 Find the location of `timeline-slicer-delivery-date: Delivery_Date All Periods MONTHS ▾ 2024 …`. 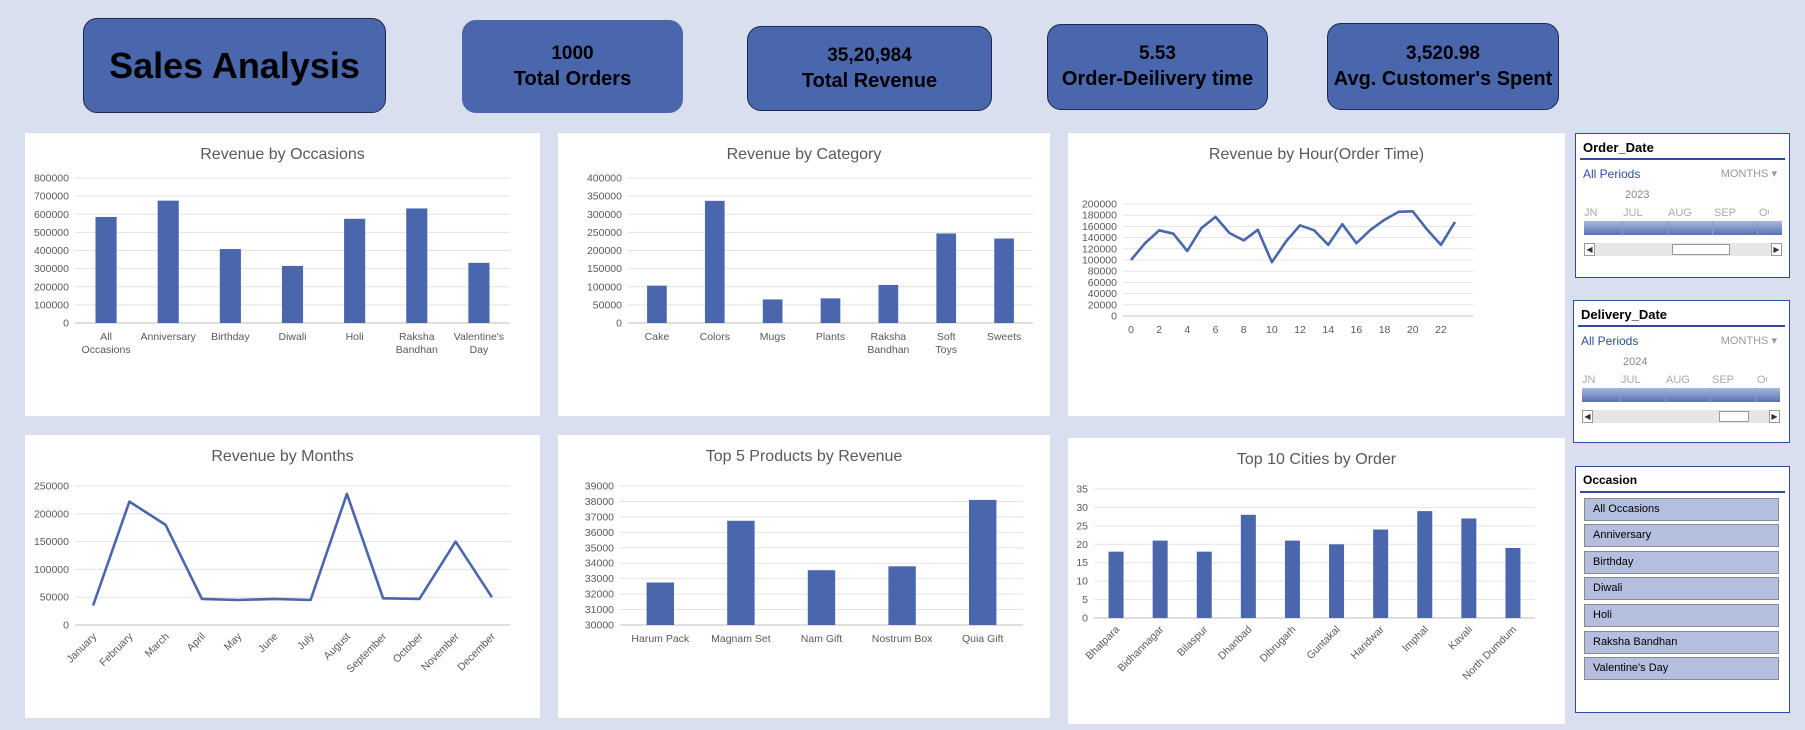

timeline-slicer-delivery-date: Delivery_Date All Periods MONTHS ▾ 2024 … is located at coordinates (1681, 371).